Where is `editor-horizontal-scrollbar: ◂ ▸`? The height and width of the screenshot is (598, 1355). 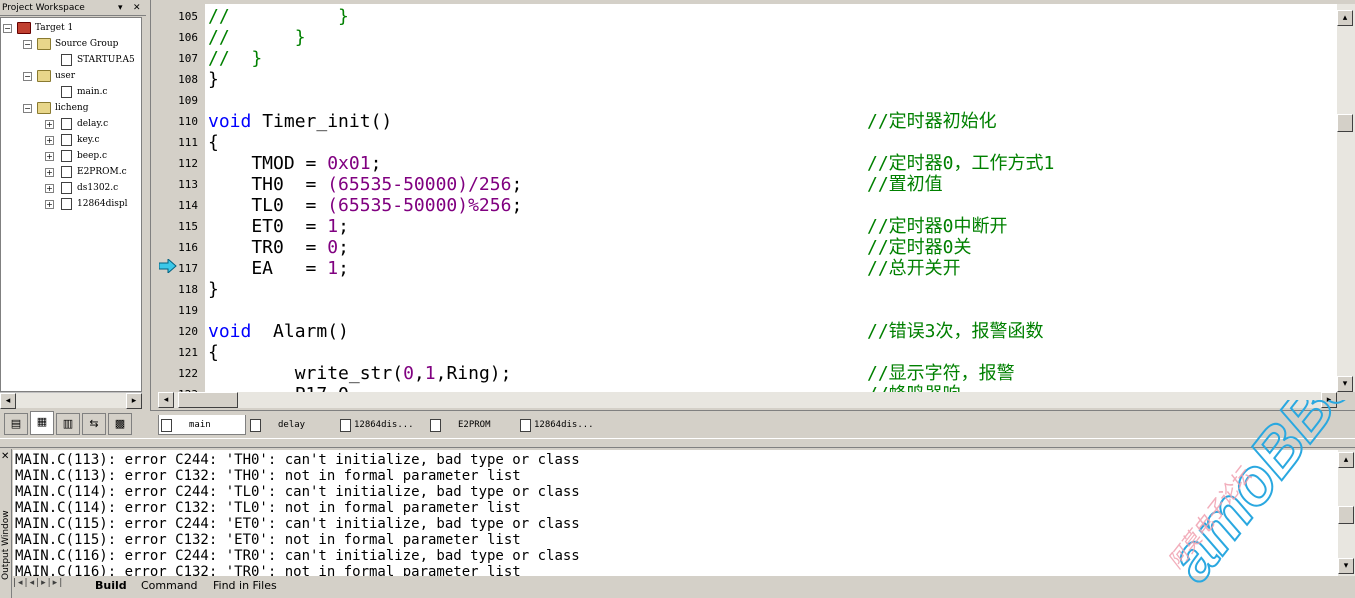
editor-horizontal-scrollbar: ◂ ▸ is located at coordinates (747, 400).